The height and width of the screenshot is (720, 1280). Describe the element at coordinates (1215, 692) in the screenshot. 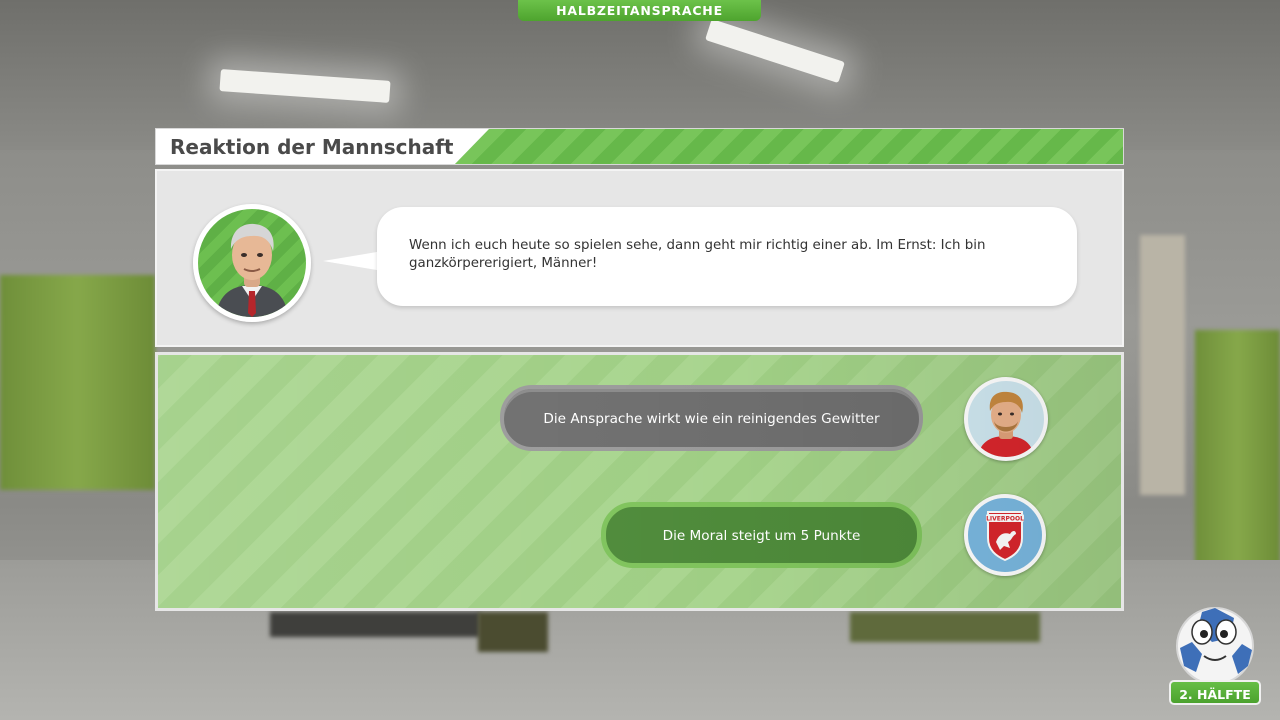

I see `second-half-button: 2. HÄLFTE` at that location.